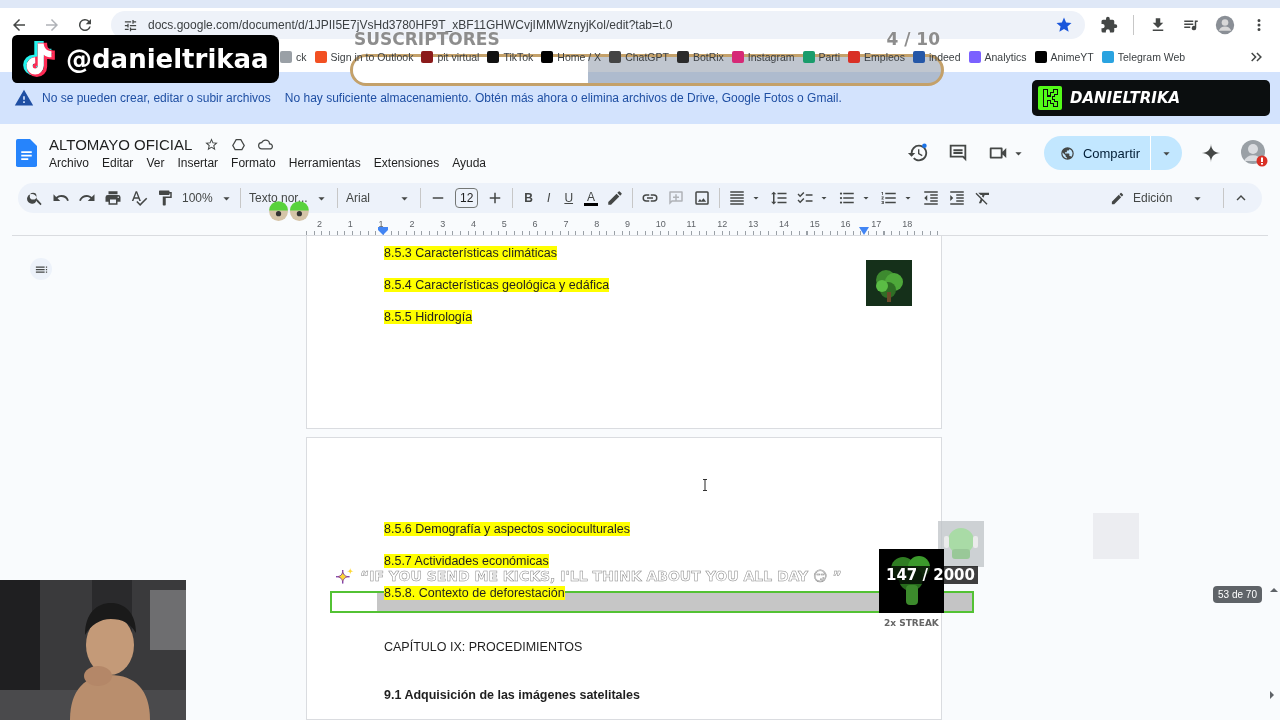  Describe the element at coordinates (474, 593) in the screenshot. I see `heading: 8.5.8. Contexto de deforestación` at that location.